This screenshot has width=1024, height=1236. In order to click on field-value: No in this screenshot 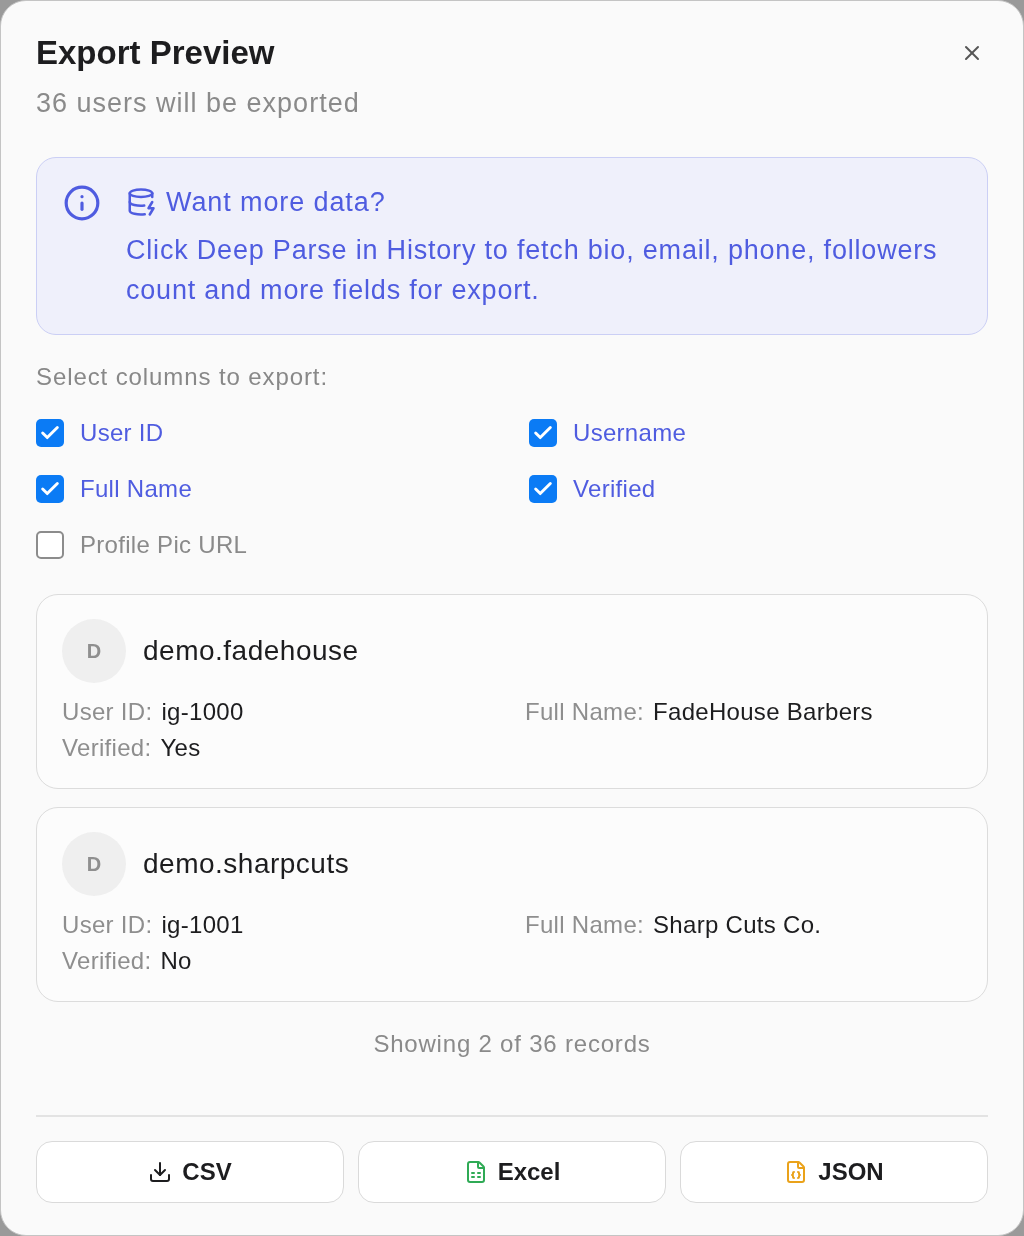, I will do `click(176, 961)`.